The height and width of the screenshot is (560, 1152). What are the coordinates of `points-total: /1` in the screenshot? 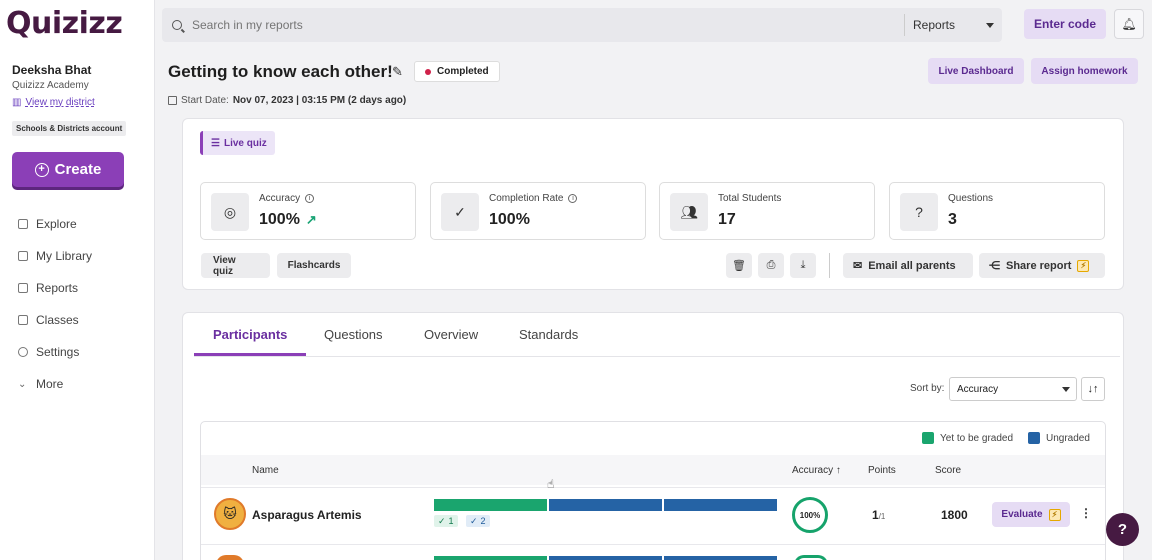 It's located at (882, 516).